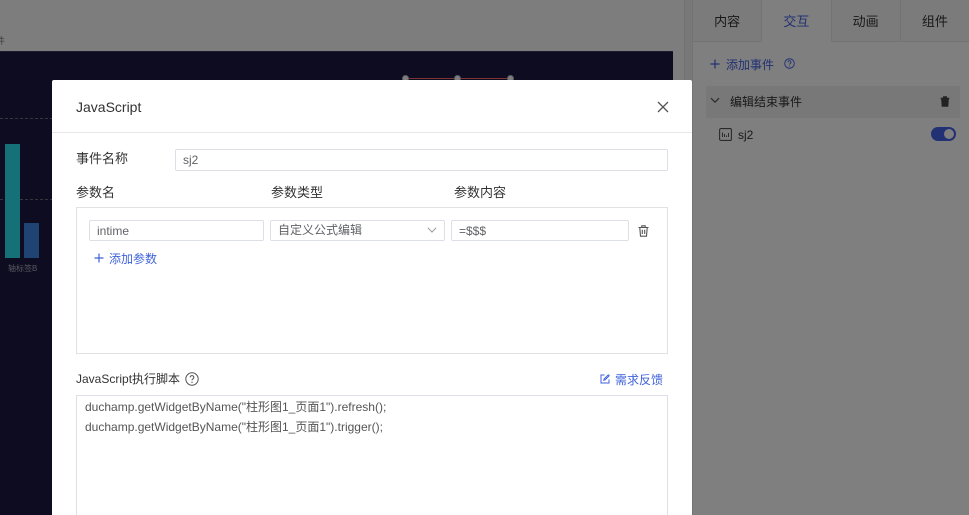  I want to click on param-type-value: 自定义公式编辑, so click(320, 230).